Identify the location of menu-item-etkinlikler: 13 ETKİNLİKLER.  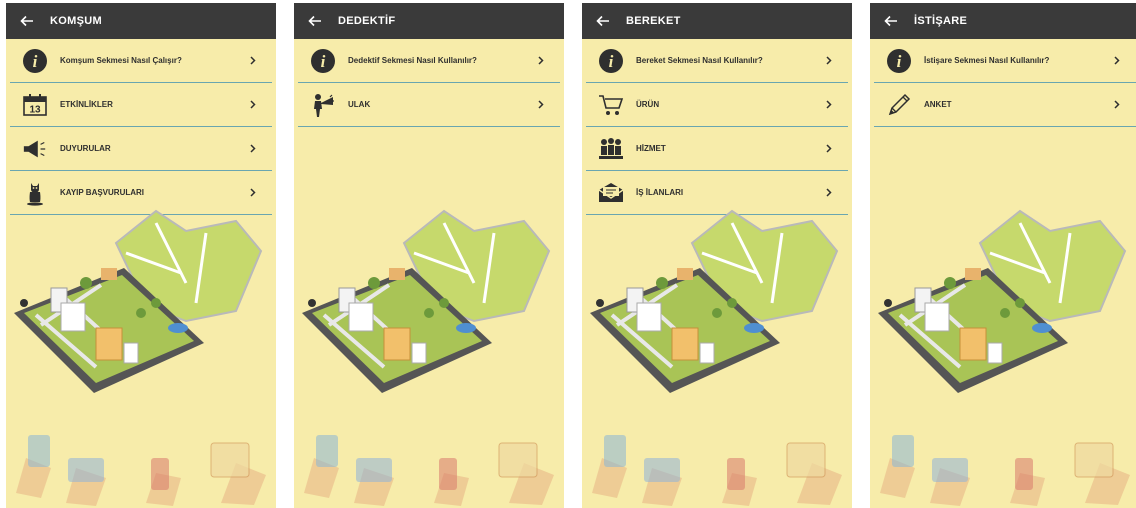
(141, 105).